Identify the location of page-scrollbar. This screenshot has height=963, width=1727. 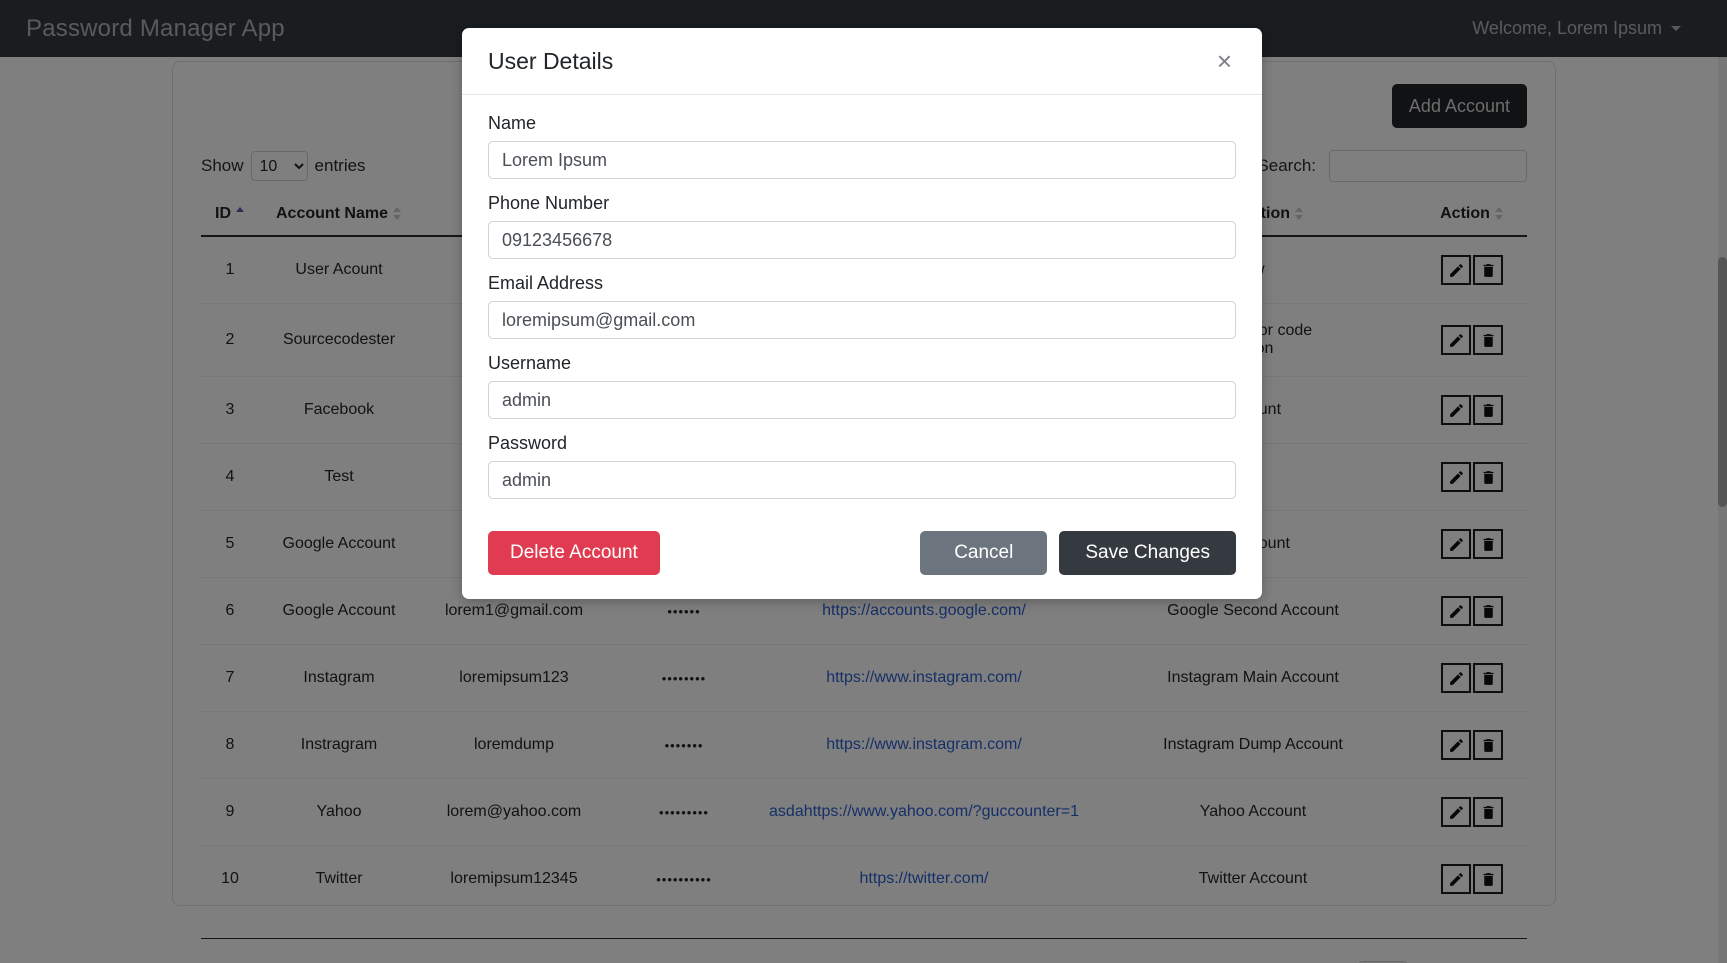
(1722, 510).